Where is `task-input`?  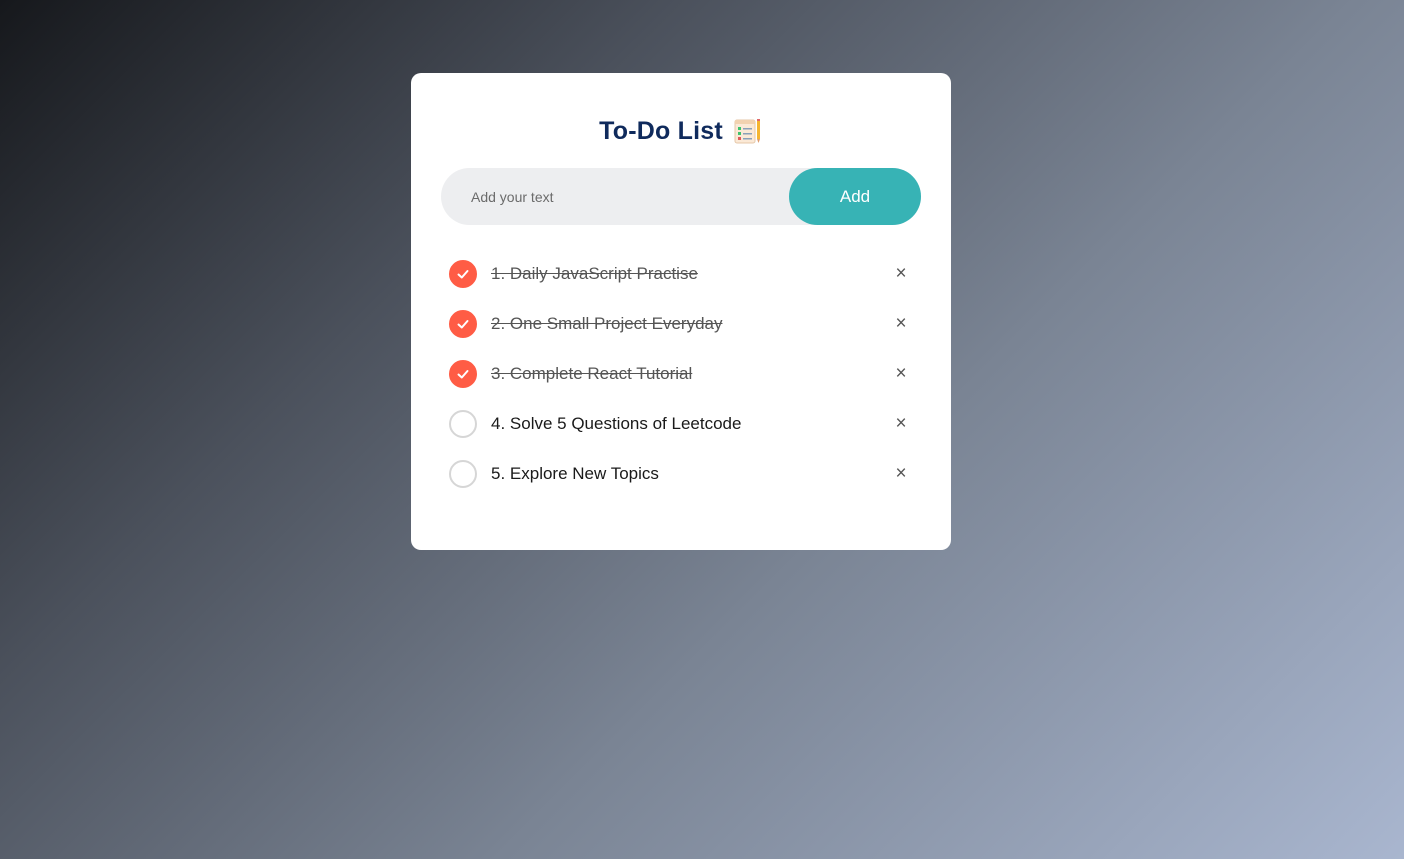 task-input is located at coordinates (615, 196).